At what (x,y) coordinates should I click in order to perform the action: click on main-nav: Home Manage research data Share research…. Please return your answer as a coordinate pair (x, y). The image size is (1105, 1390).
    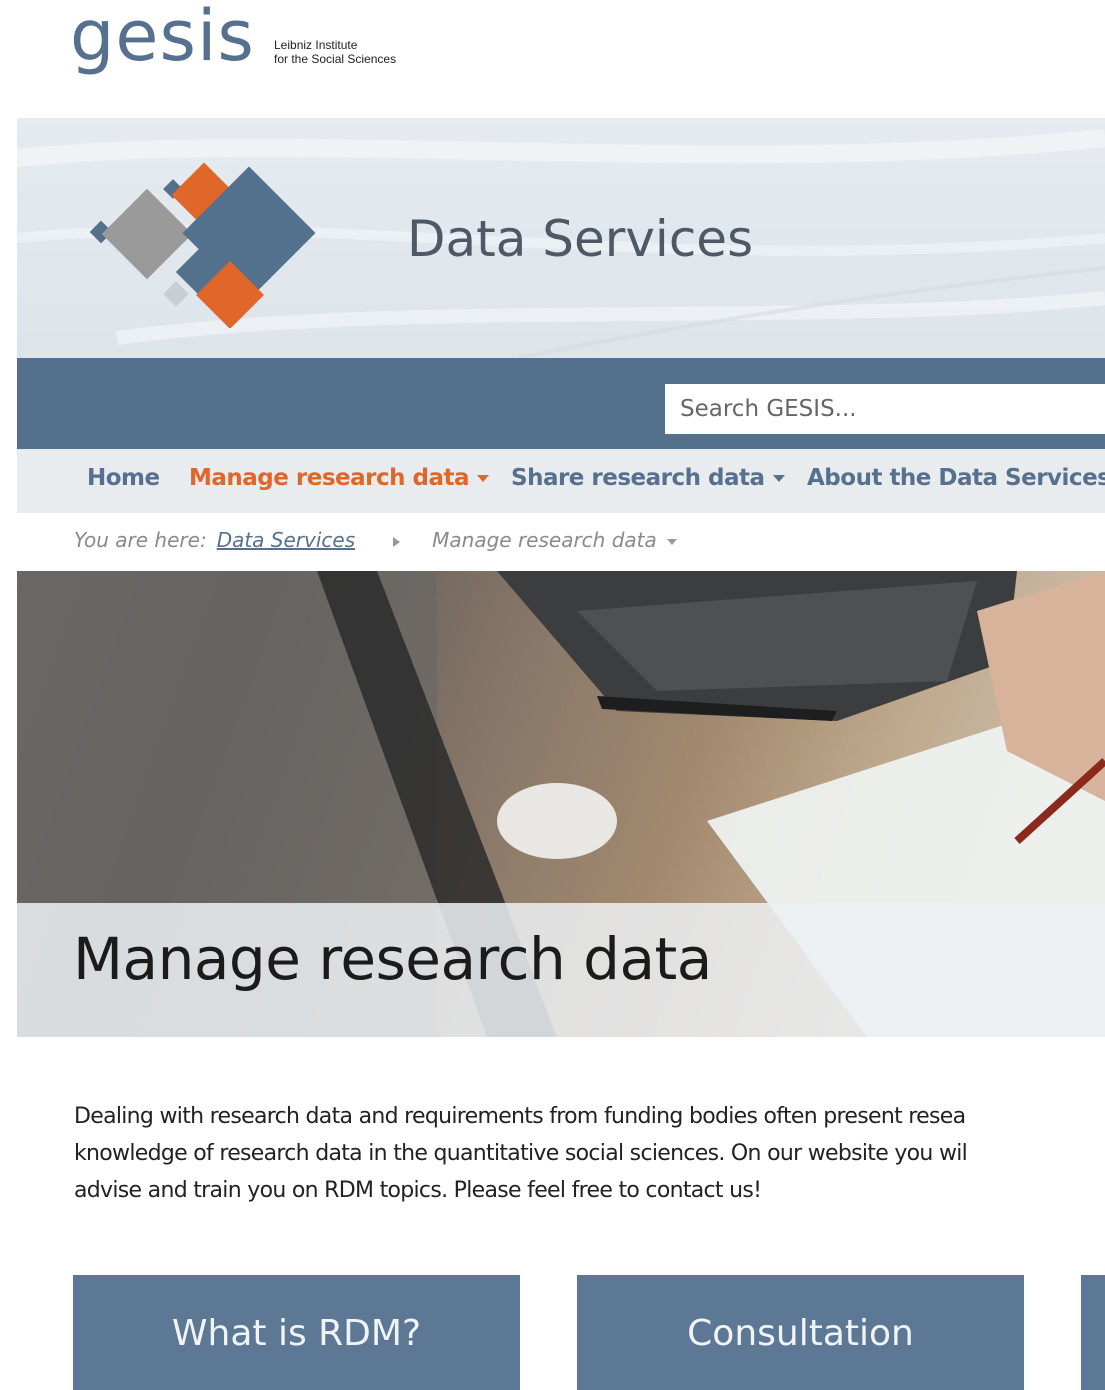
    Looking at the image, I should click on (561, 481).